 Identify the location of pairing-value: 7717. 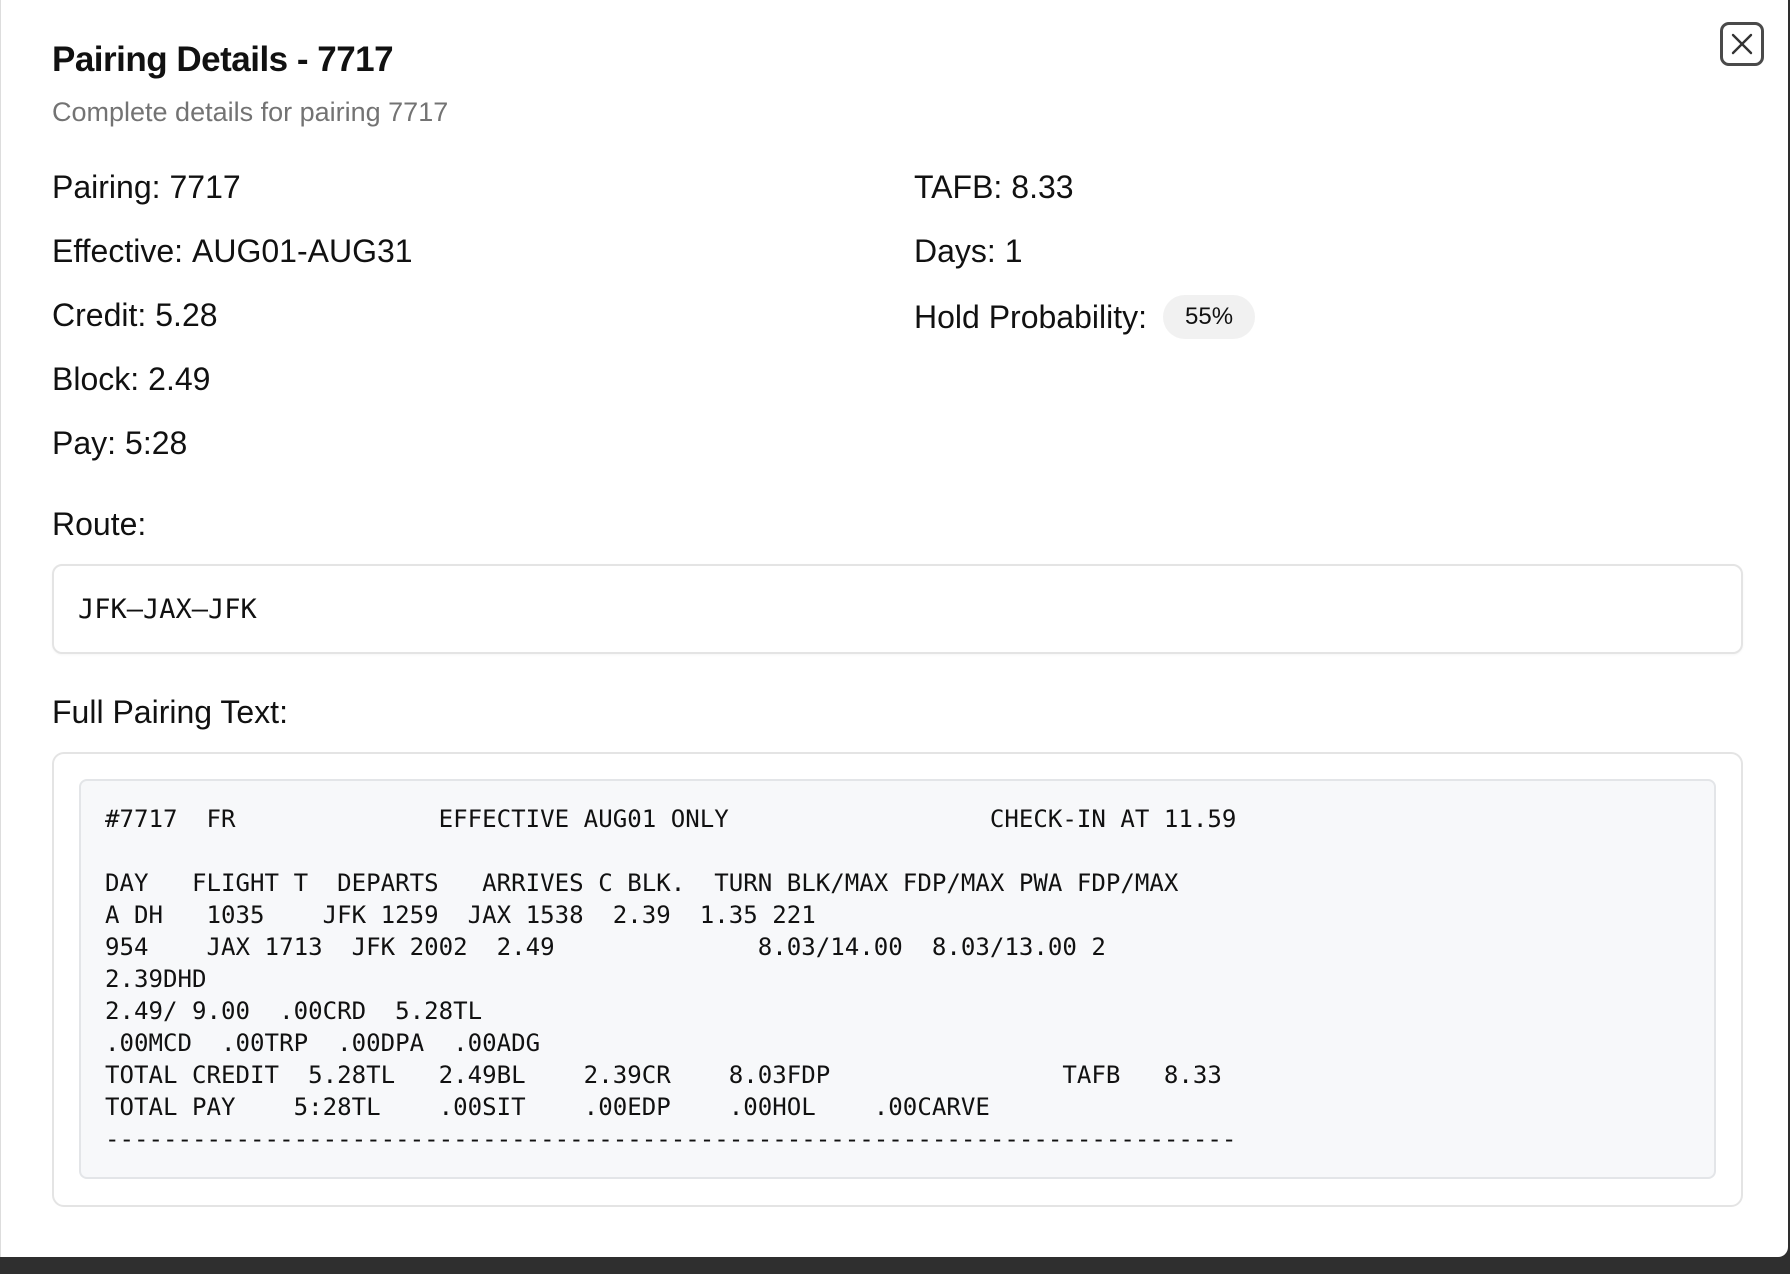
(205, 187).